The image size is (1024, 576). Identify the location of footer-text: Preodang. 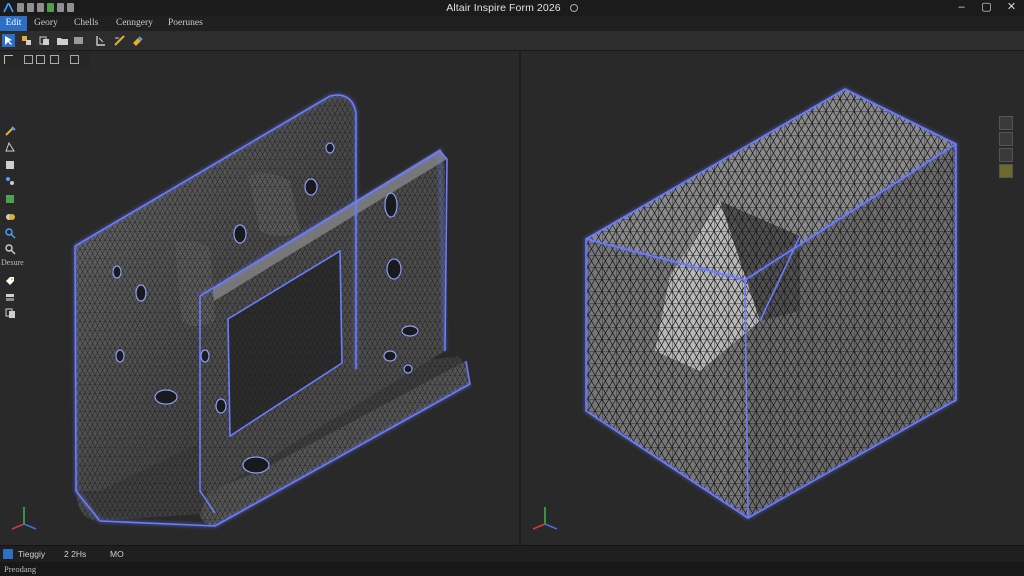
(20, 569).